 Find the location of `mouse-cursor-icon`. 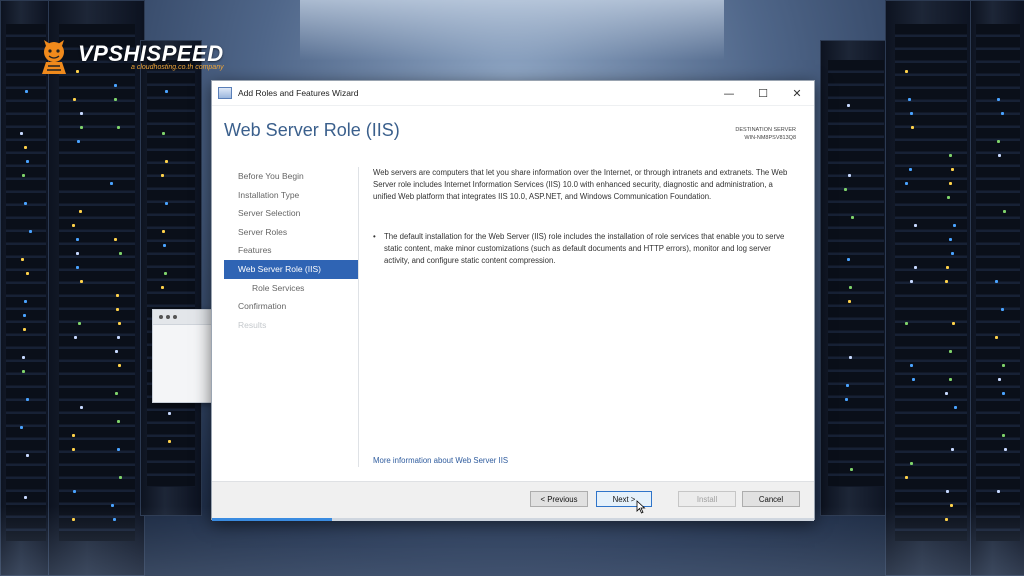

mouse-cursor-icon is located at coordinates (641, 507).